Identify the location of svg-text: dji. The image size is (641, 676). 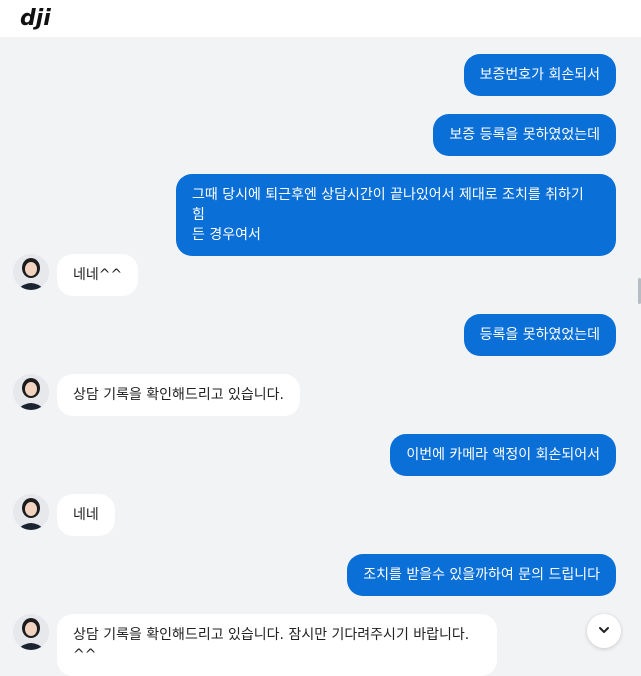
(35, 18).